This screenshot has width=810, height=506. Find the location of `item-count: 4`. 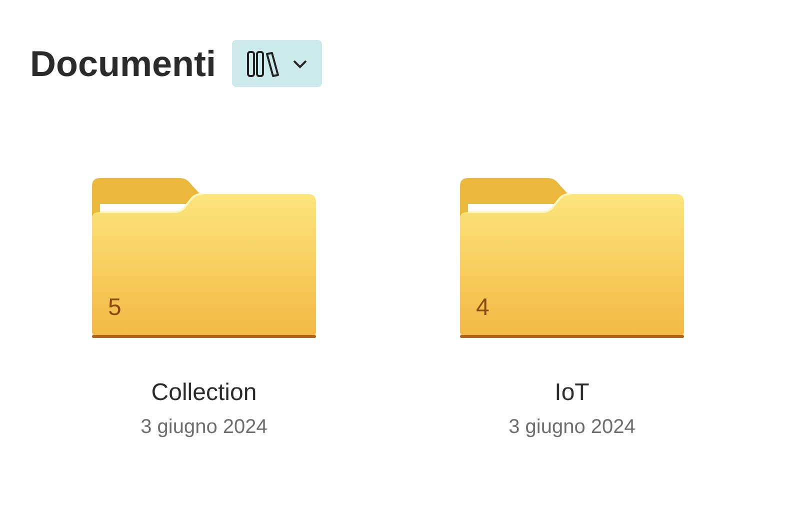

item-count: 4 is located at coordinates (483, 308).